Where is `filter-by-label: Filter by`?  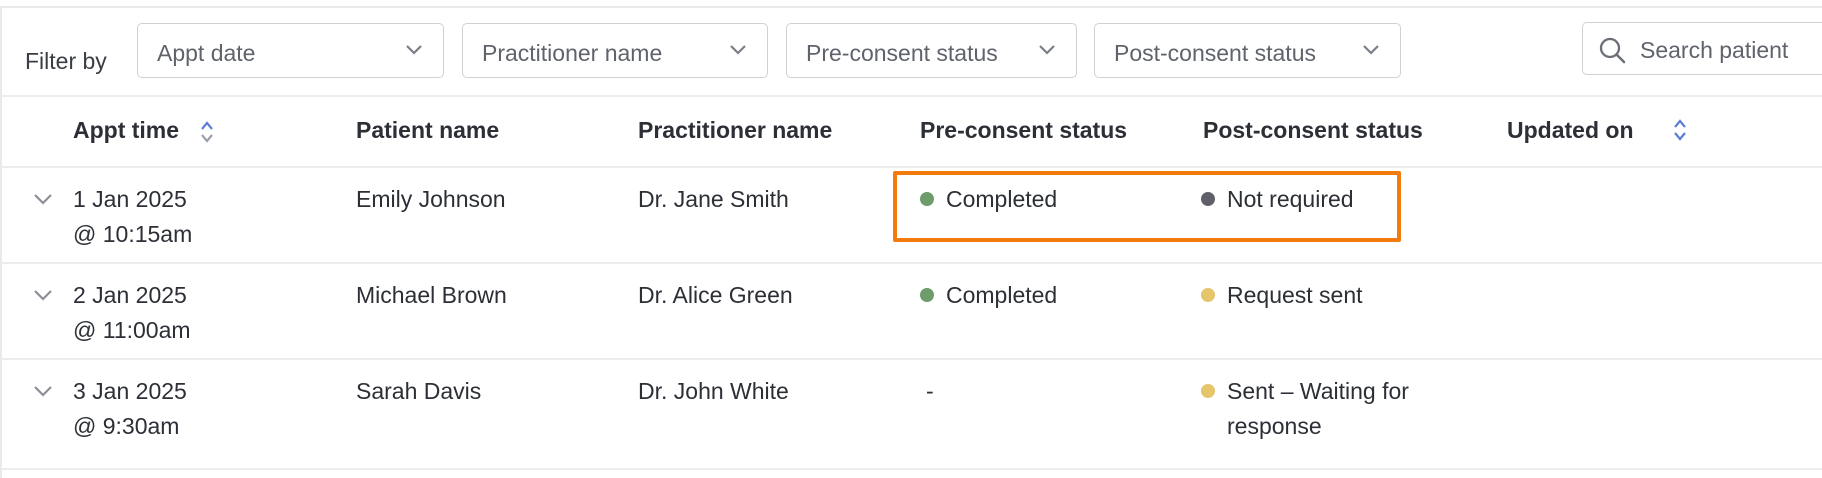 filter-by-label: Filter by is located at coordinates (66, 61).